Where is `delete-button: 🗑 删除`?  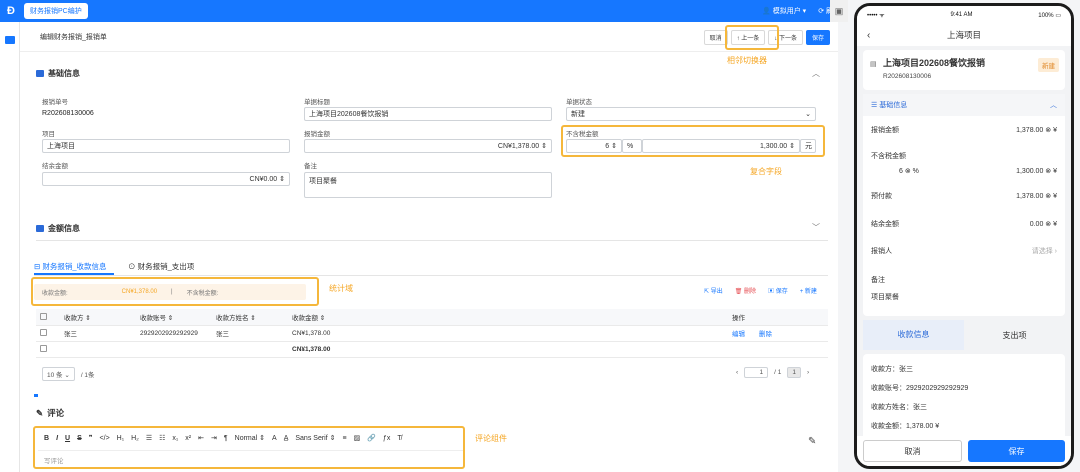 delete-button: 🗑 删除 is located at coordinates (745, 290).